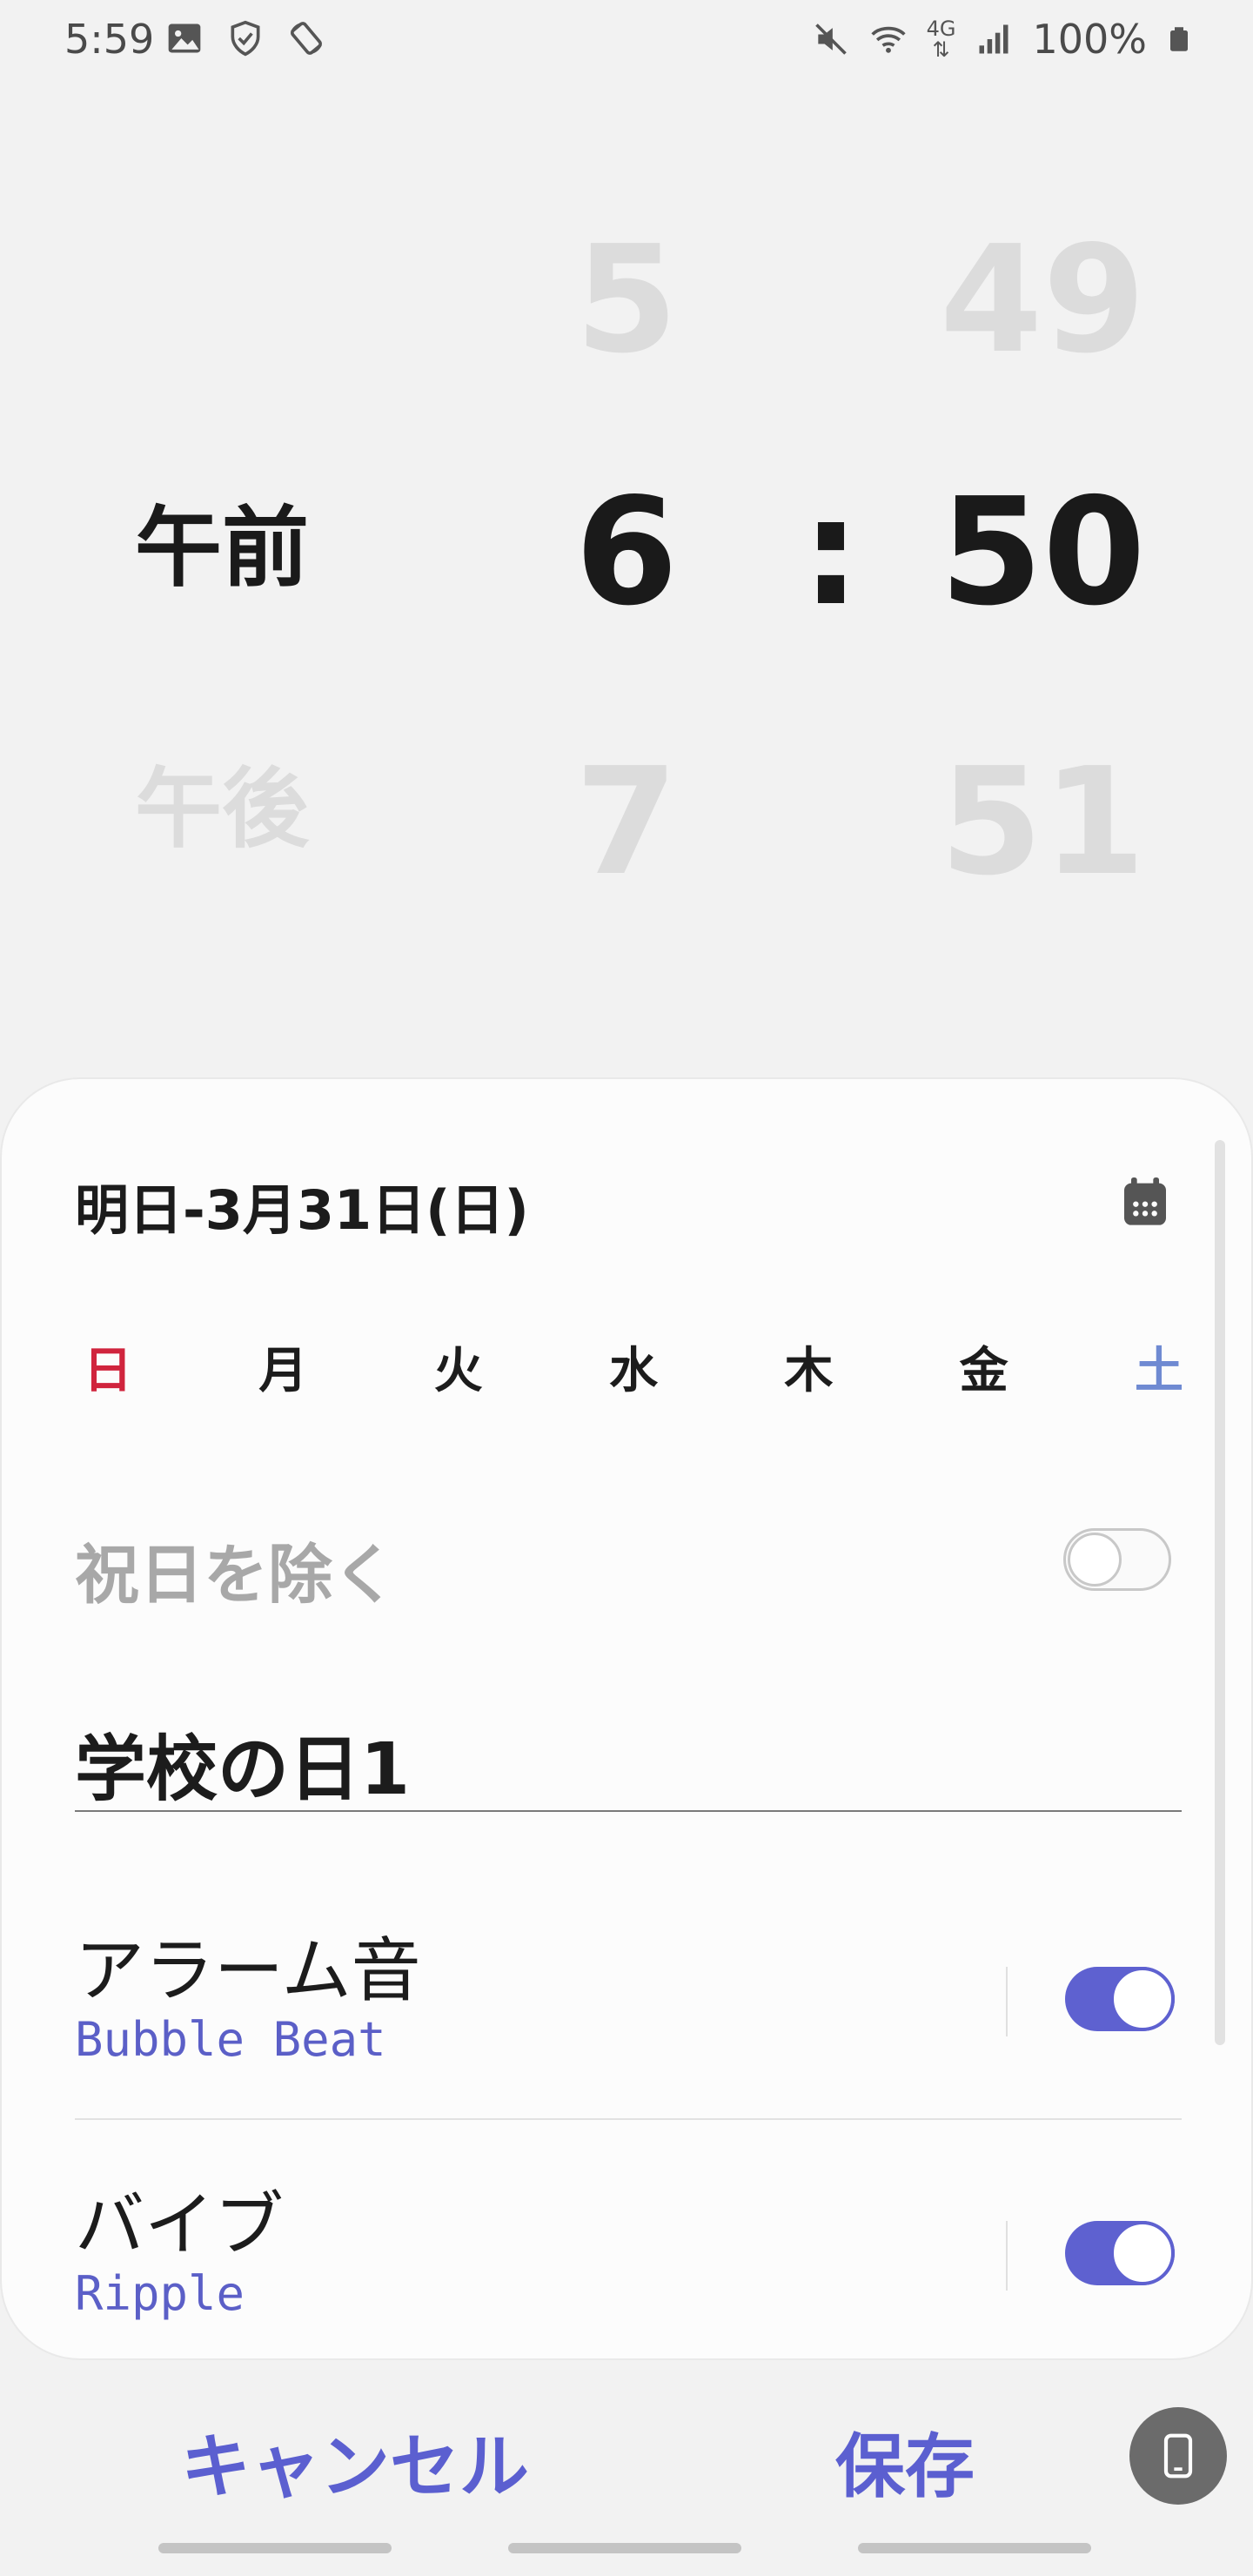 Image resolution: width=1253 pixels, height=2576 pixels. Describe the element at coordinates (626, 553) in the screenshot. I see `hour-selected: 6` at that location.